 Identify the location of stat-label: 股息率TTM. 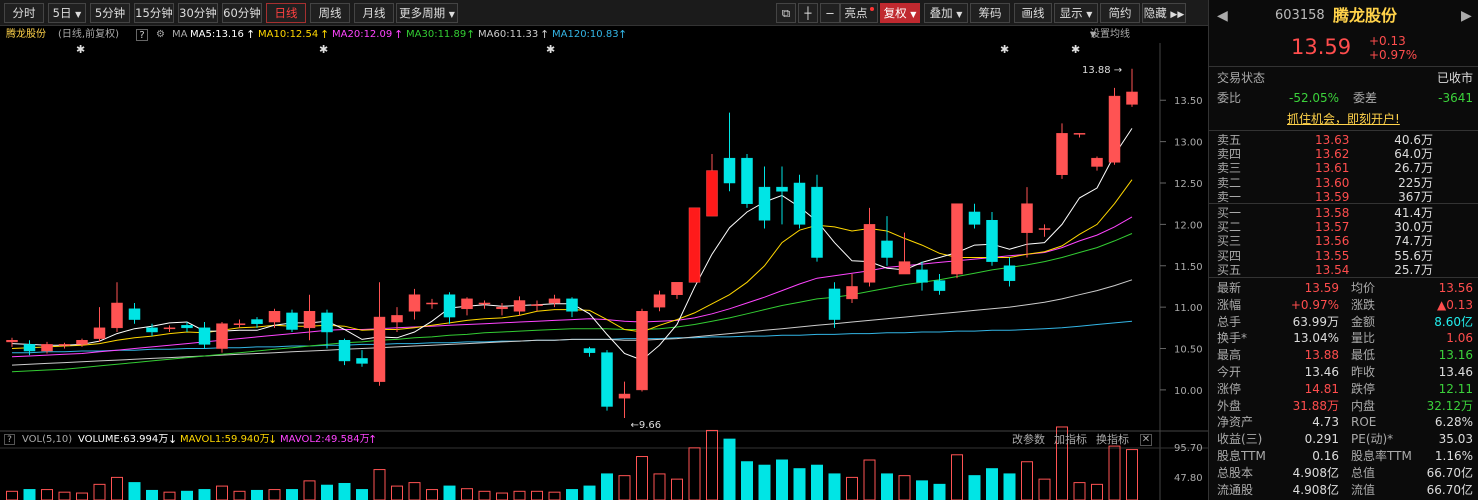
(1381, 456).